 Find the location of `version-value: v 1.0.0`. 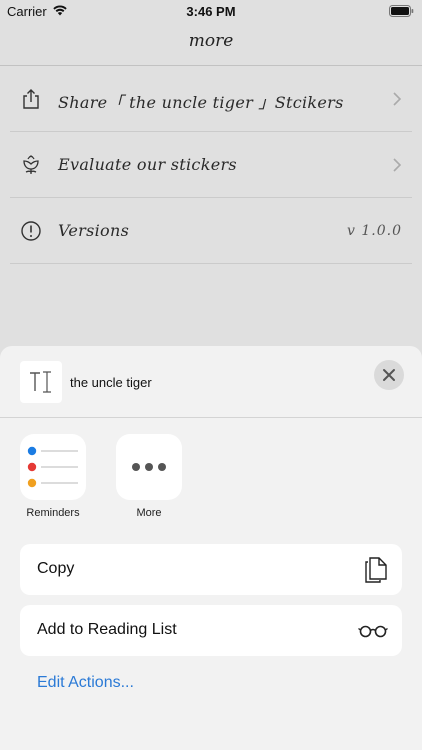

version-value: v 1.0.0 is located at coordinates (374, 231).